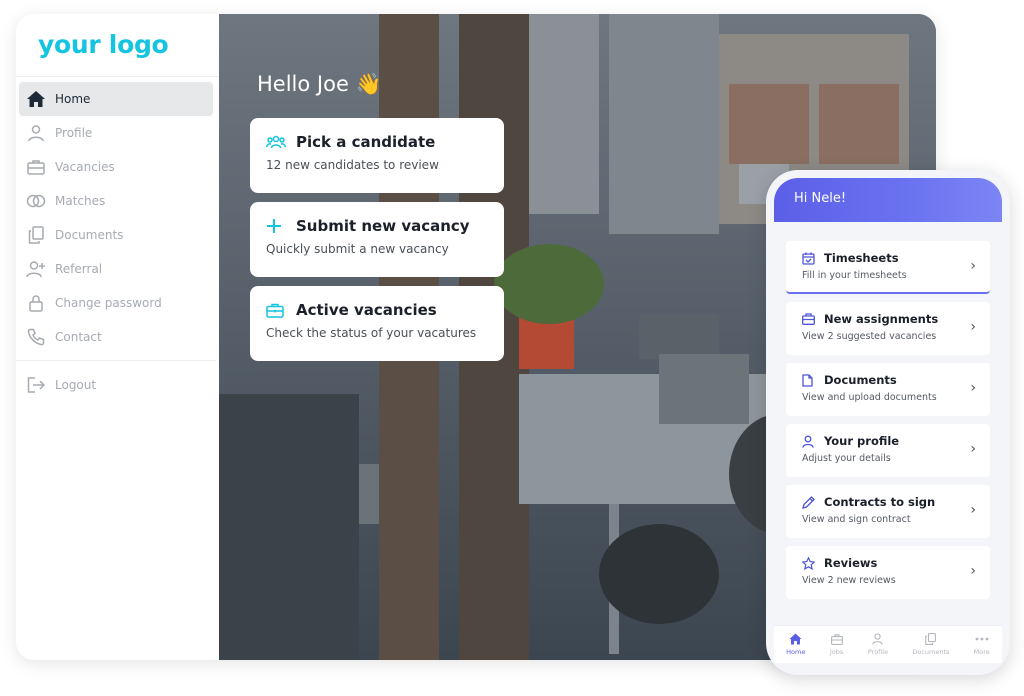 This screenshot has height=696, width=1024. I want to click on mobile-item-subtitle: View and upload documents, so click(869, 397).